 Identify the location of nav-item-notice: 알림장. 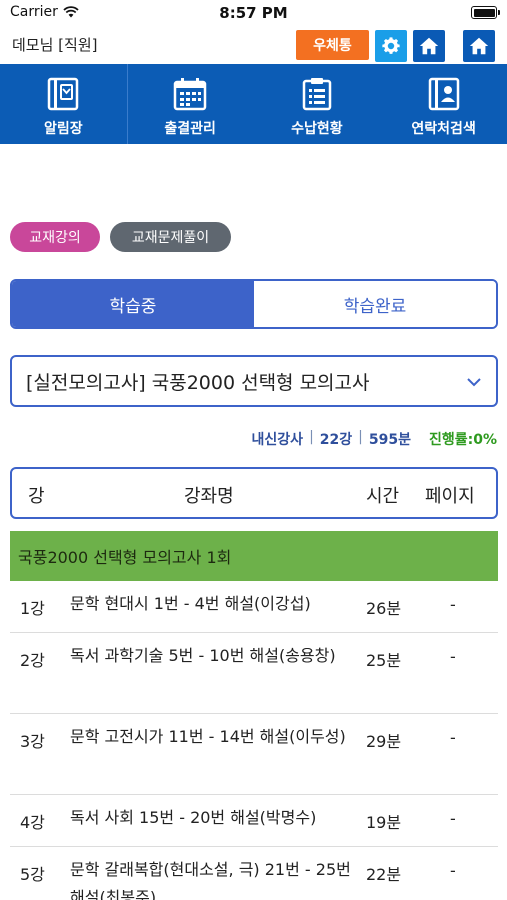
(63, 104).